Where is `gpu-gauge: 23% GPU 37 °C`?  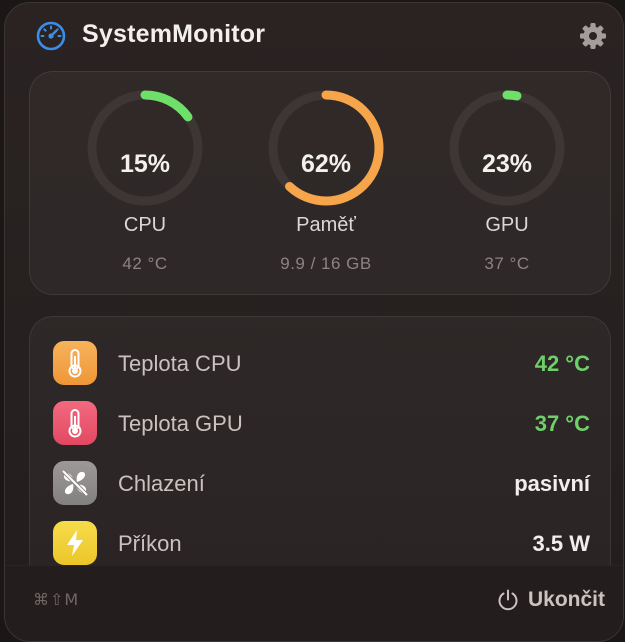 gpu-gauge: 23% GPU 37 °C is located at coordinates (507, 188).